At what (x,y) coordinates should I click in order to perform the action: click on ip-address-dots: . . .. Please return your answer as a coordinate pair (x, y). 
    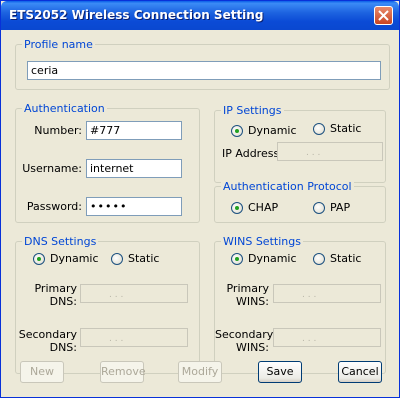
    Looking at the image, I should click on (313, 153).